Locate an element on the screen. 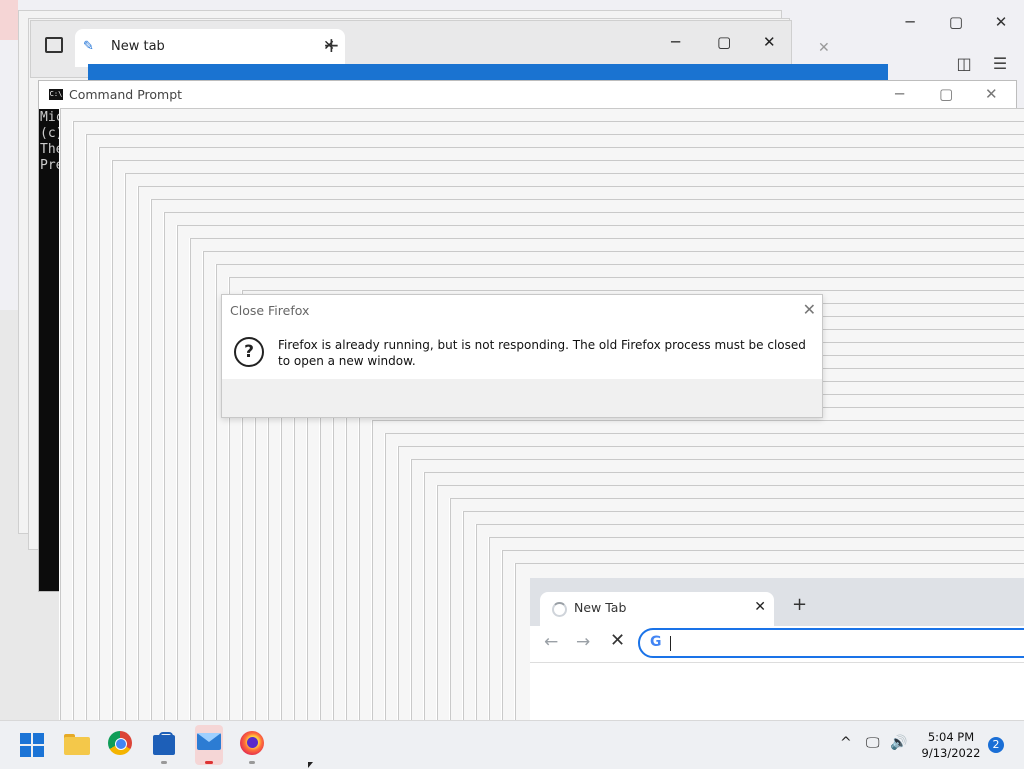  notification-badge: 2 is located at coordinates (996, 745).